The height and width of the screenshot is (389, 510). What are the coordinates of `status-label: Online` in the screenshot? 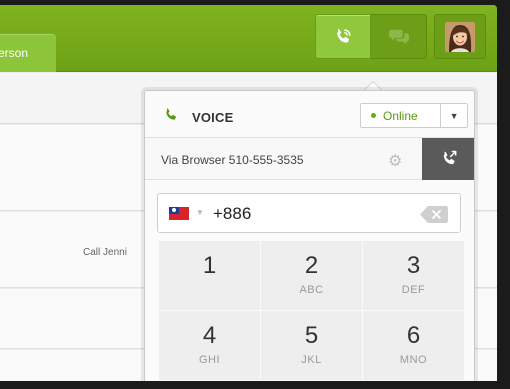 It's located at (400, 115).